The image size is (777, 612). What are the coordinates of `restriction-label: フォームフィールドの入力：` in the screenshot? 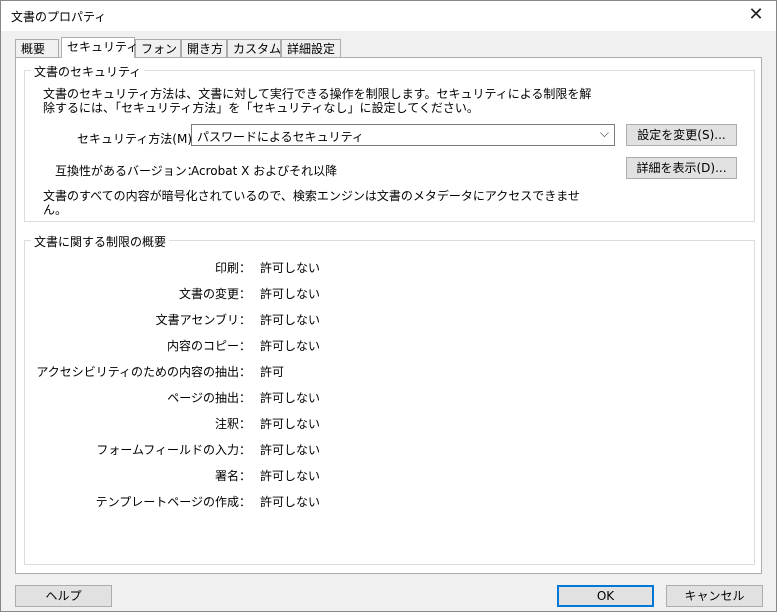 It's located at (173, 450).